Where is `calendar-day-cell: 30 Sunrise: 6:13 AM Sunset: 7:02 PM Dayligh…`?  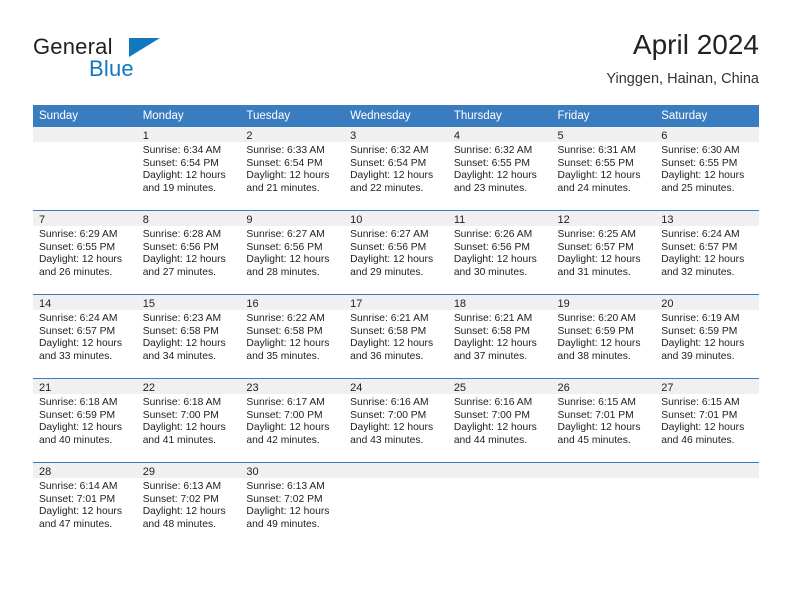 calendar-day-cell: 30 Sunrise: 6:13 AM Sunset: 7:02 PM Dayligh… is located at coordinates (292, 504).